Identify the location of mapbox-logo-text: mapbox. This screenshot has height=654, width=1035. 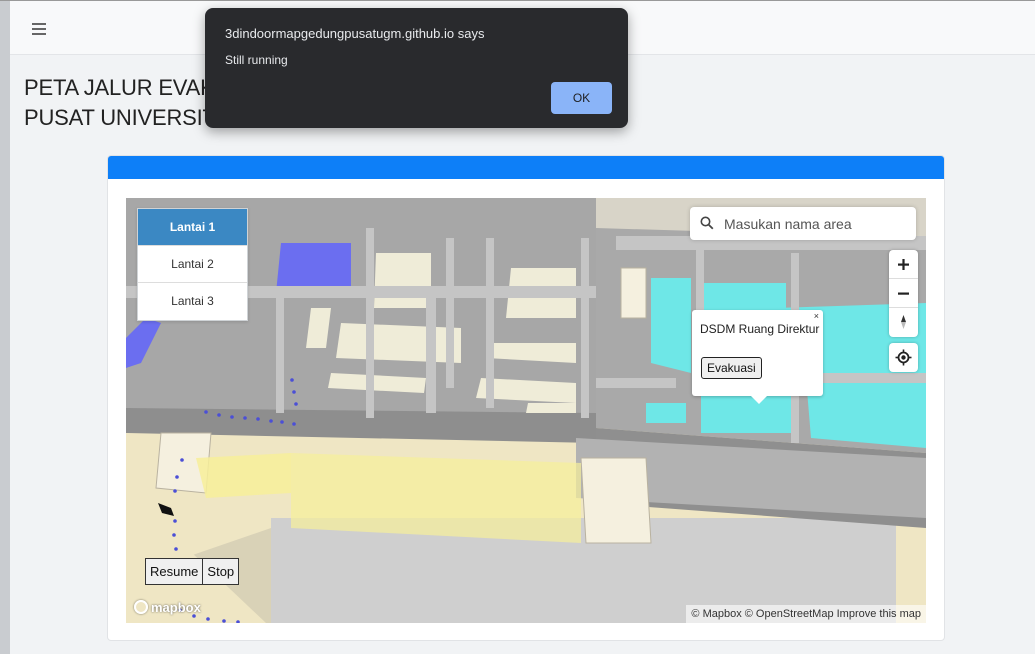
(176, 607).